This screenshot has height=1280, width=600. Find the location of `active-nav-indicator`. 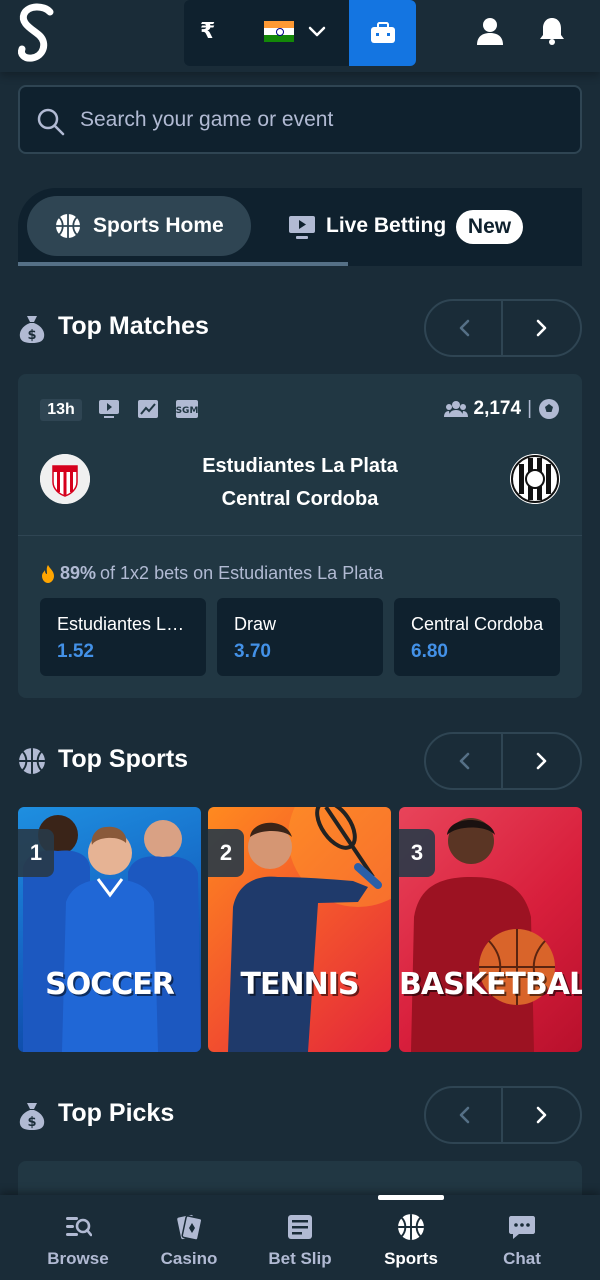

active-nav-indicator is located at coordinates (411, 1197).